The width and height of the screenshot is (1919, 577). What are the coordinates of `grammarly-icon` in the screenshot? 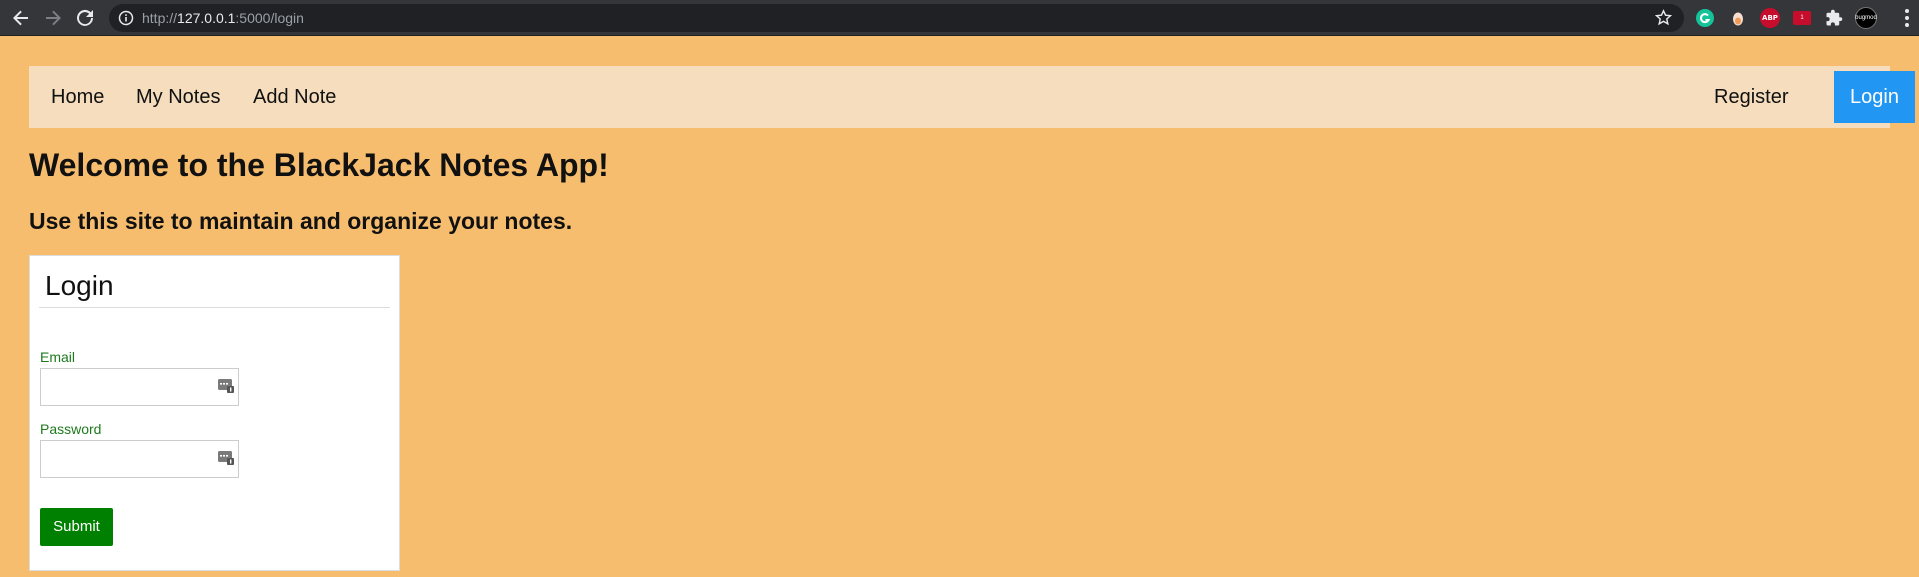 It's located at (1705, 18).